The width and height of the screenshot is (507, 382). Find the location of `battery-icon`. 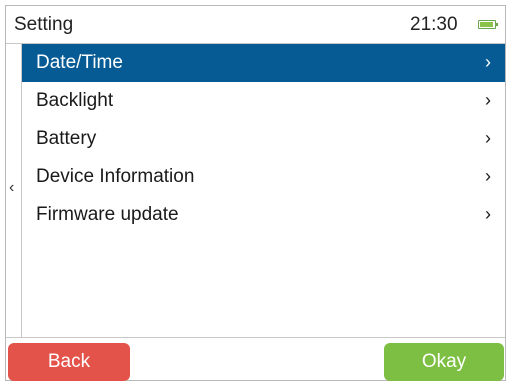

battery-icon is located at coordinates (488, 24).